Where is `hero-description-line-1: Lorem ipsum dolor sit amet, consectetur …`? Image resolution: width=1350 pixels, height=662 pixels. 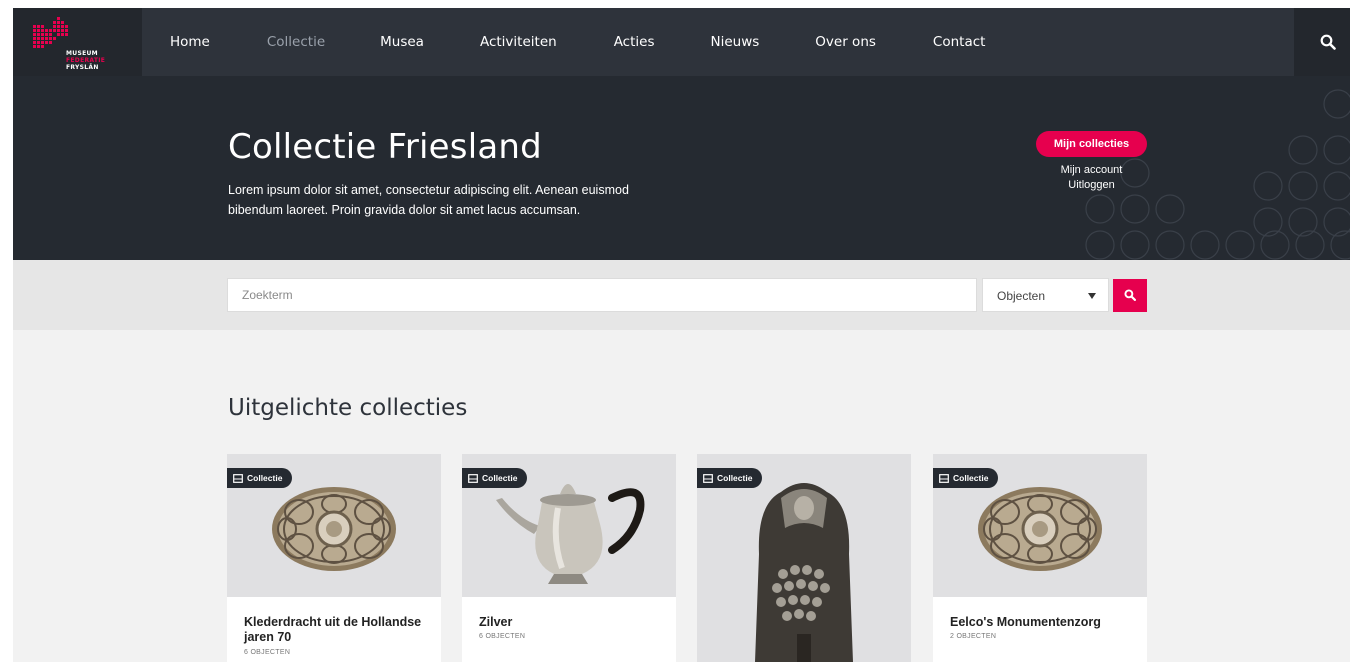 hero-description-line-1: Lorem ipsum dolor sit amet, consectetur … is located at coordinates (428, 190).